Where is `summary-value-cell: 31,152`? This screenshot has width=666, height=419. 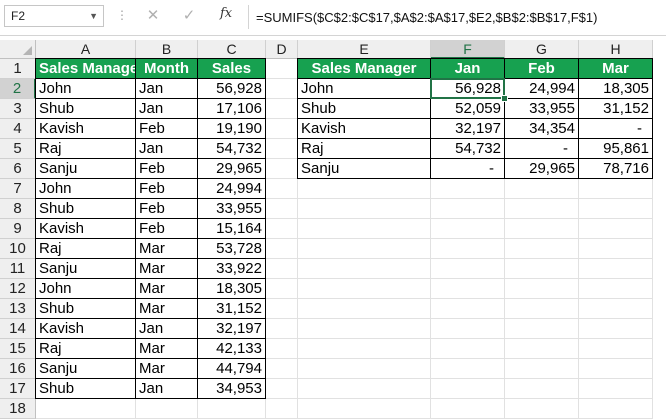
summary-value-cell: 31,152 is located at coordinates (615, 108).